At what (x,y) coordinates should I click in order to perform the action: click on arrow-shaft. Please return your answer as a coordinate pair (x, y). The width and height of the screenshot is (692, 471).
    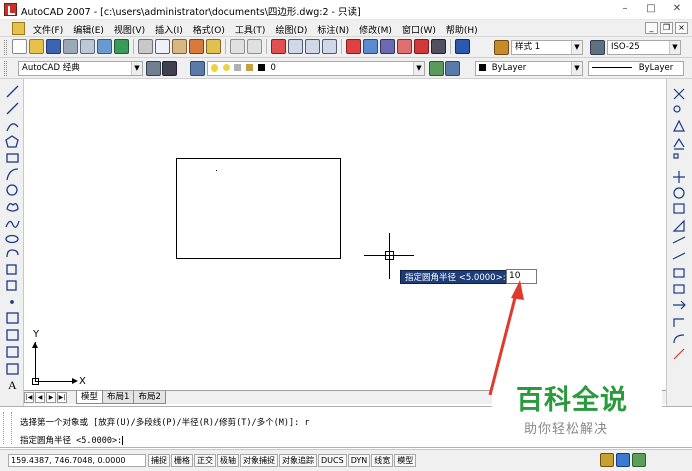
    Looking at the image, I should click on (503, 342).